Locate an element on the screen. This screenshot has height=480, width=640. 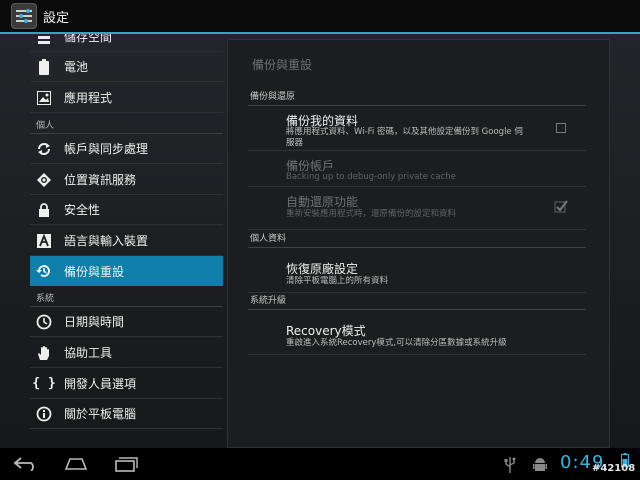
pref-summary: 重新安裝應用程式時，還原備份的設定和資料 is located at coordinates (371, 214).